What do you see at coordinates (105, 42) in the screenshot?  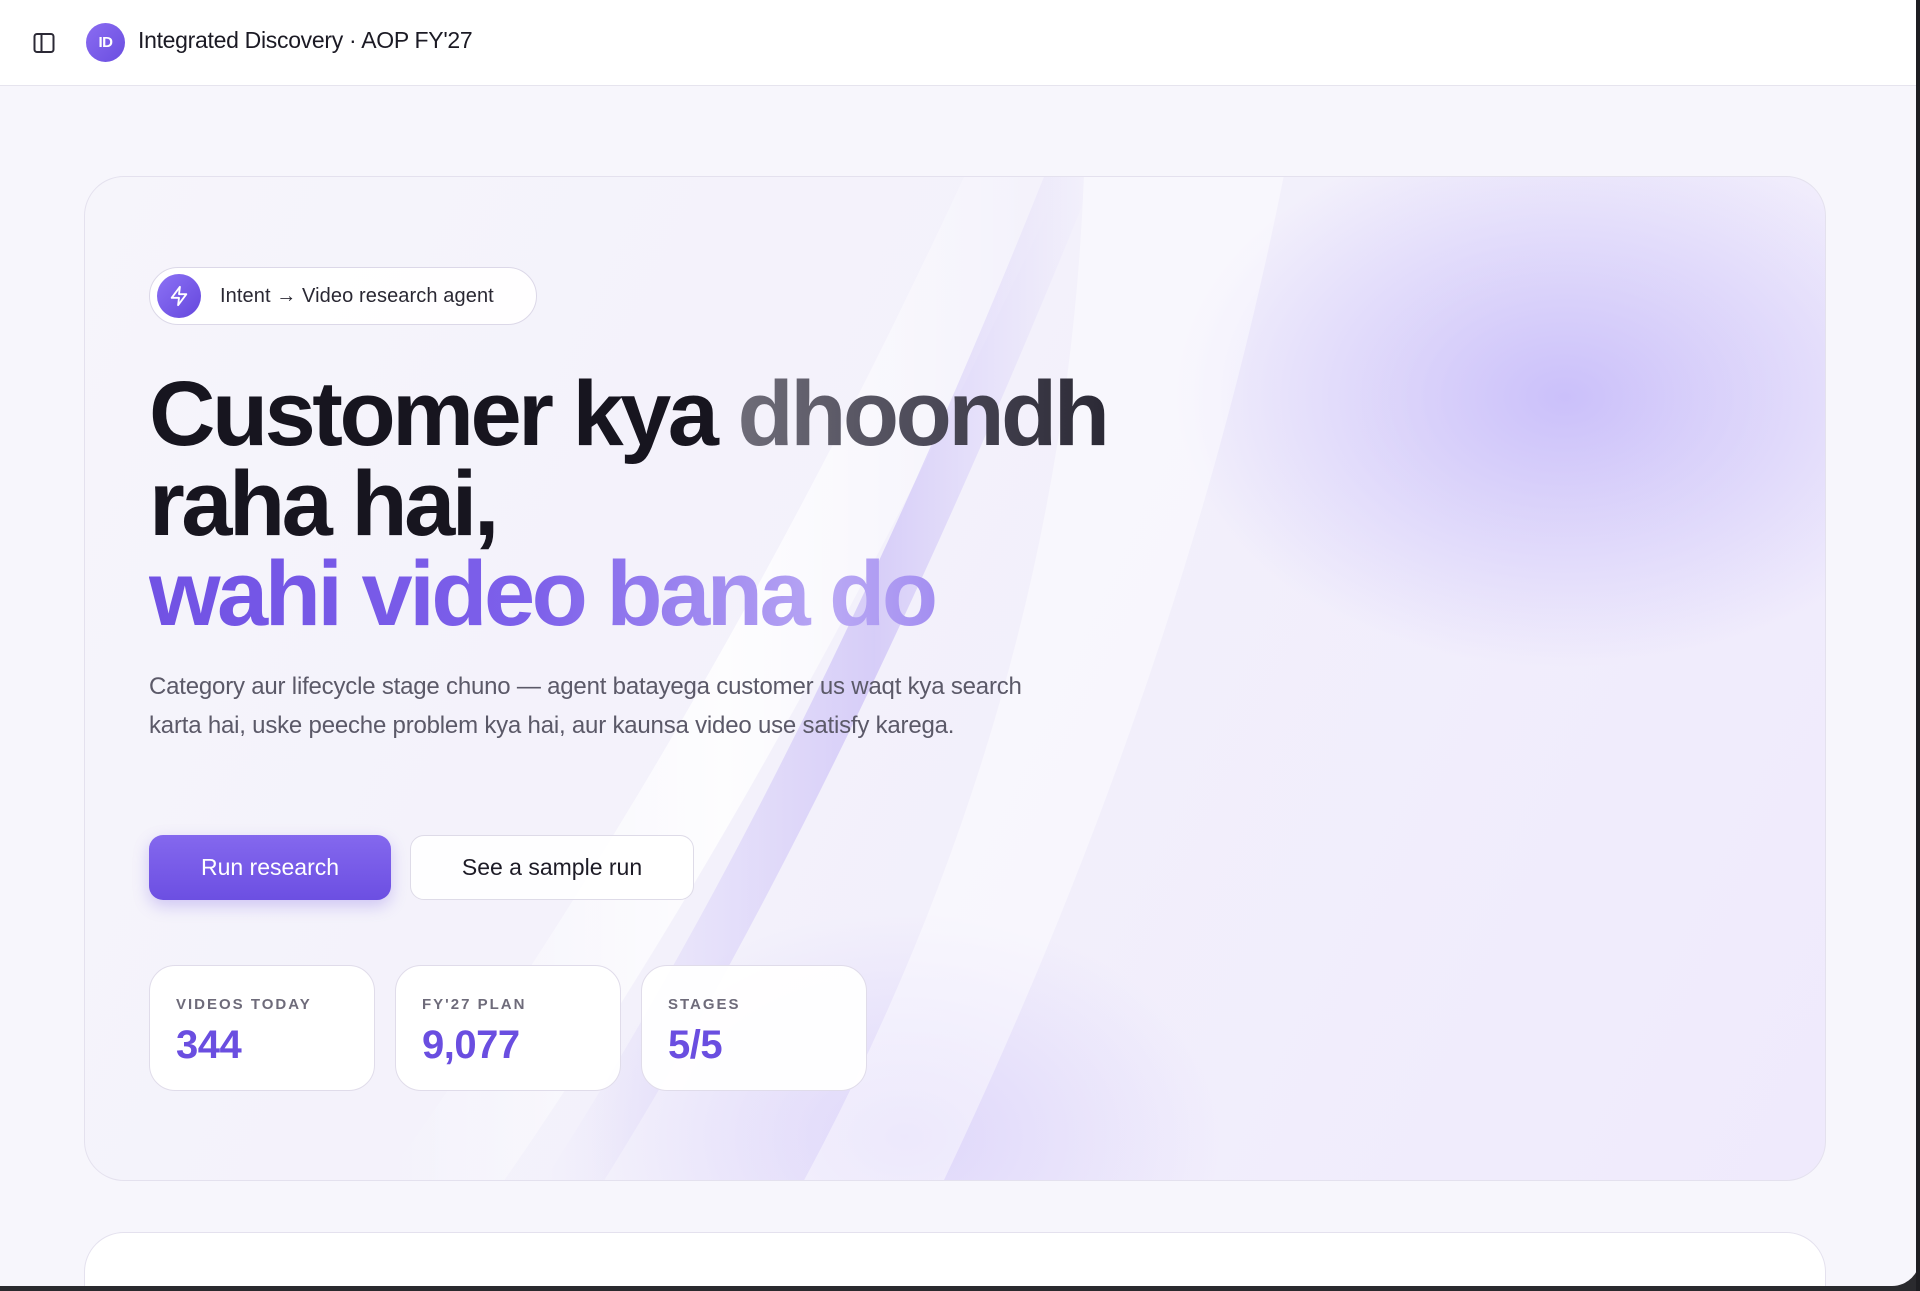 I see `avatar: ID` at bounding box center [105, 42].